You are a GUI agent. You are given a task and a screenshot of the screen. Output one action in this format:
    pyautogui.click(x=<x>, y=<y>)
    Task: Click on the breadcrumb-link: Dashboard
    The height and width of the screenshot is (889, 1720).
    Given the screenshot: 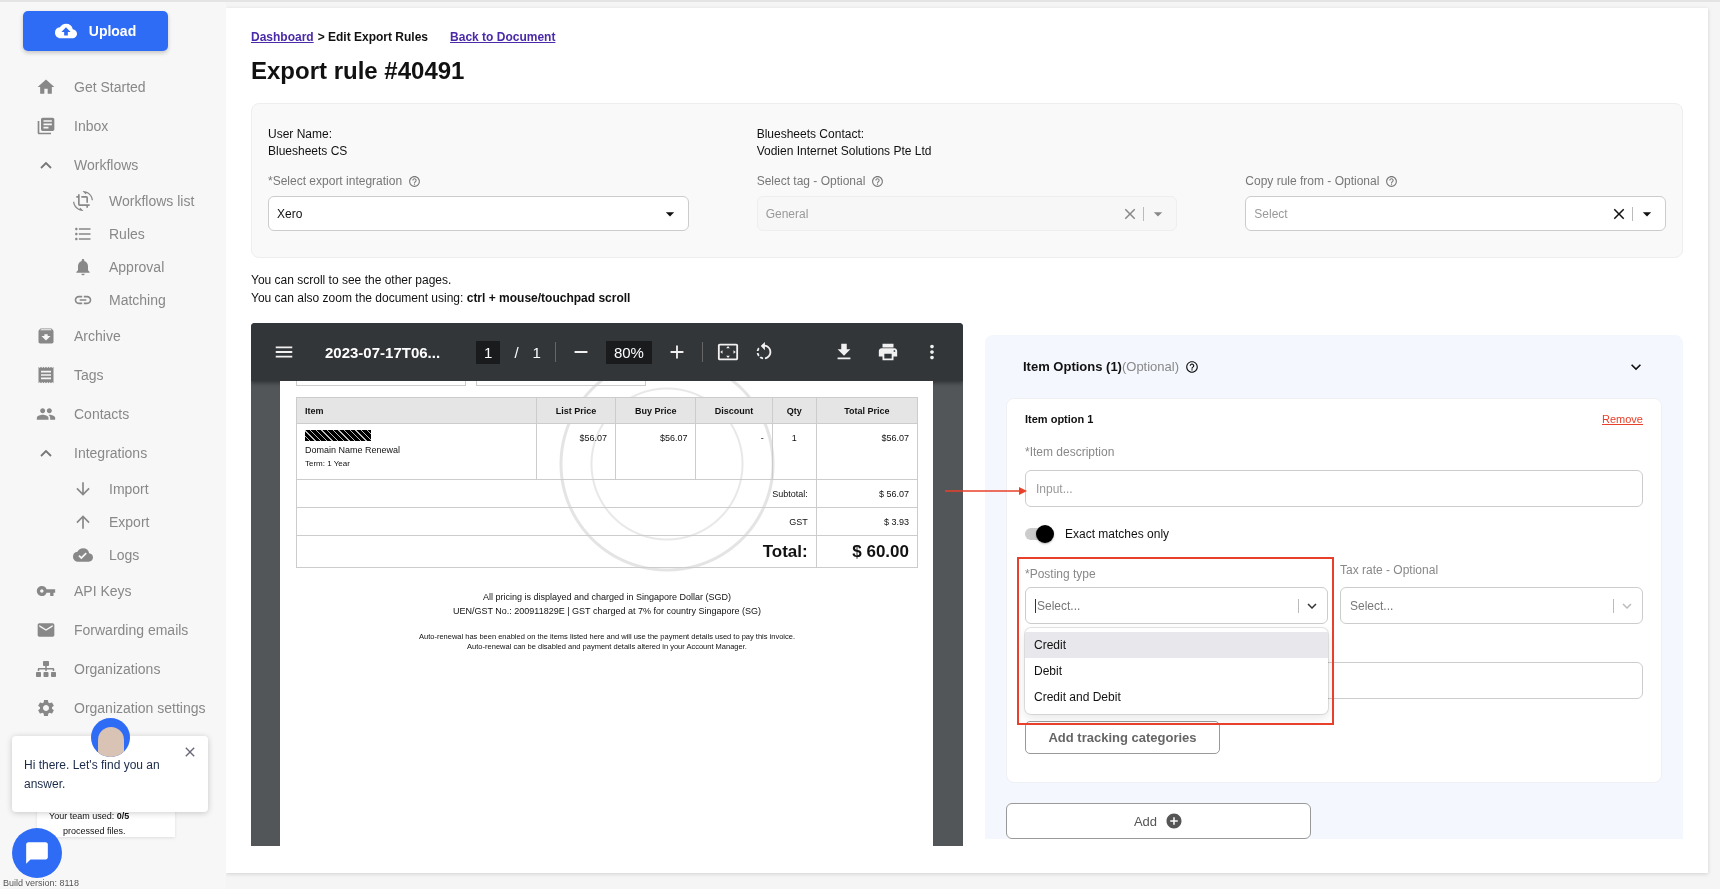 What is the action you would take?
    pyautogui.click(x=282, y=37)
    